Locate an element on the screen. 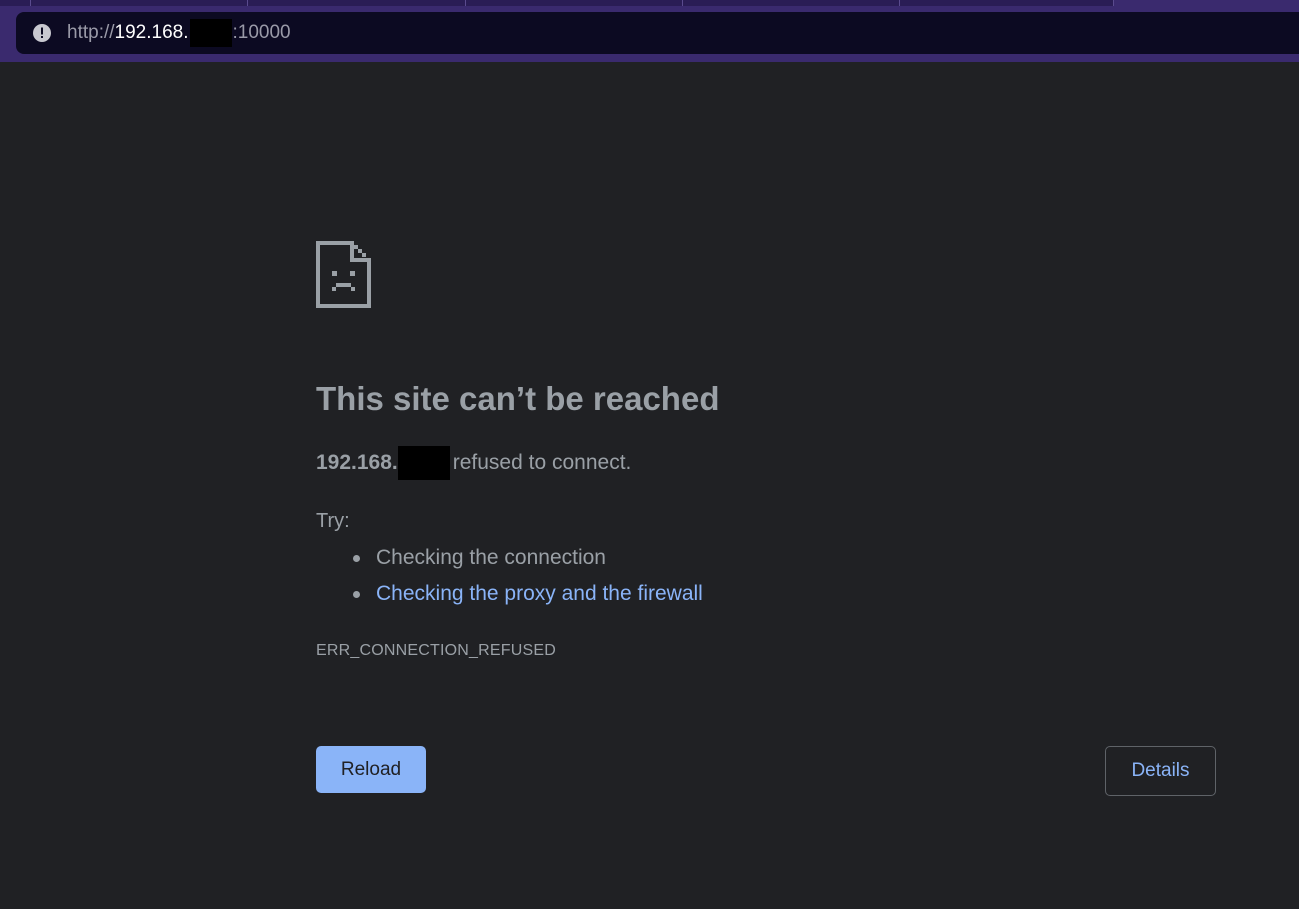 Image resolution: width=1299 pixels, height=909 pixels. suggestion-text: Checking the connection is located at coordinates (491, 557).